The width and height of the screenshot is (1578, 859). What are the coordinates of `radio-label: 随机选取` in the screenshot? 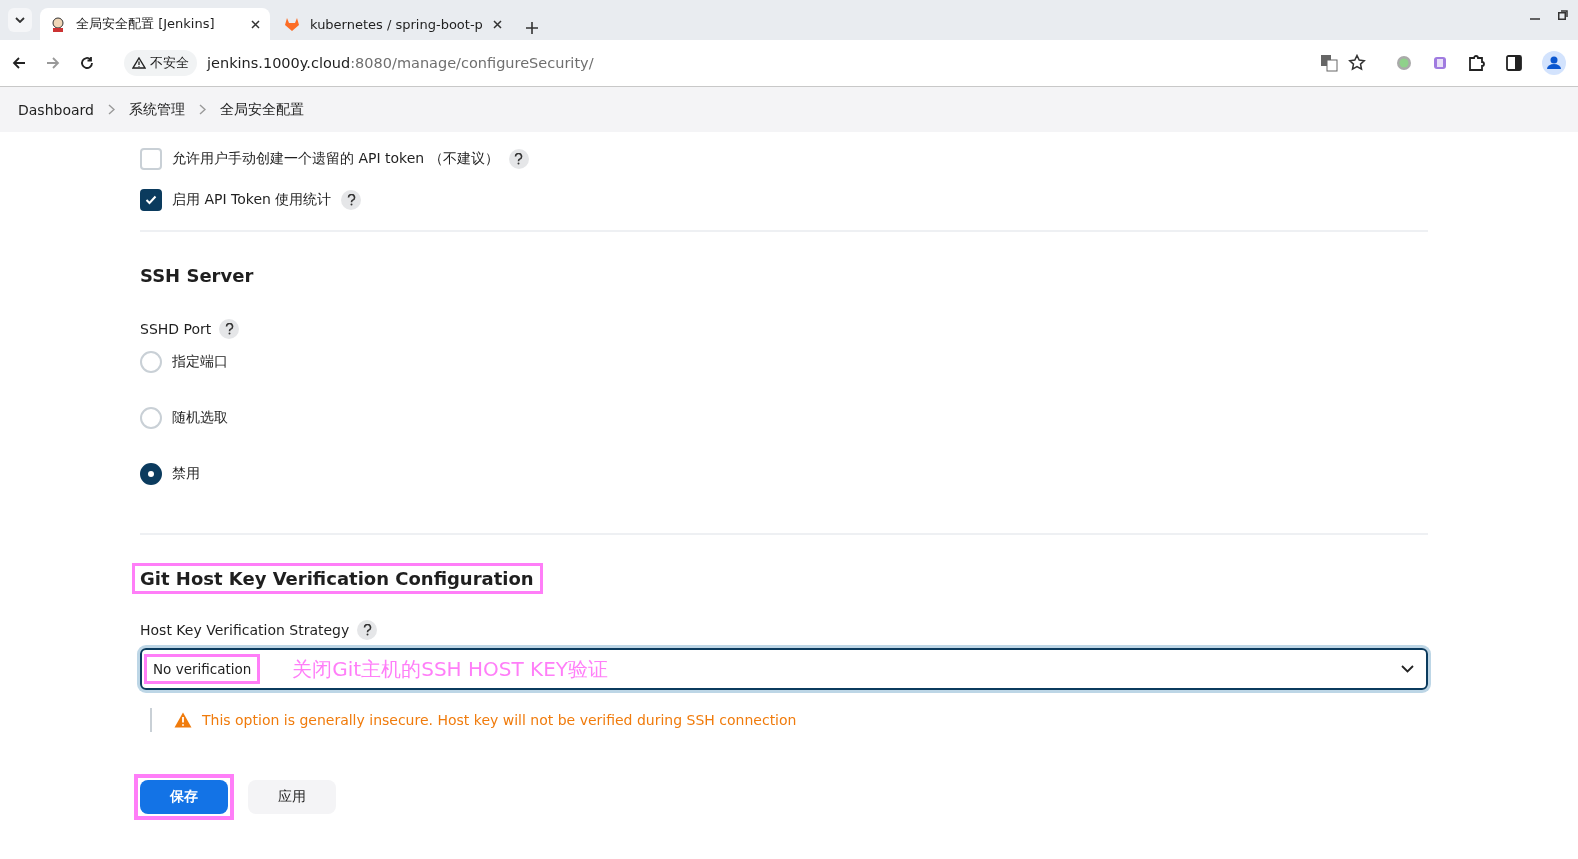 It's located at (200, 418).